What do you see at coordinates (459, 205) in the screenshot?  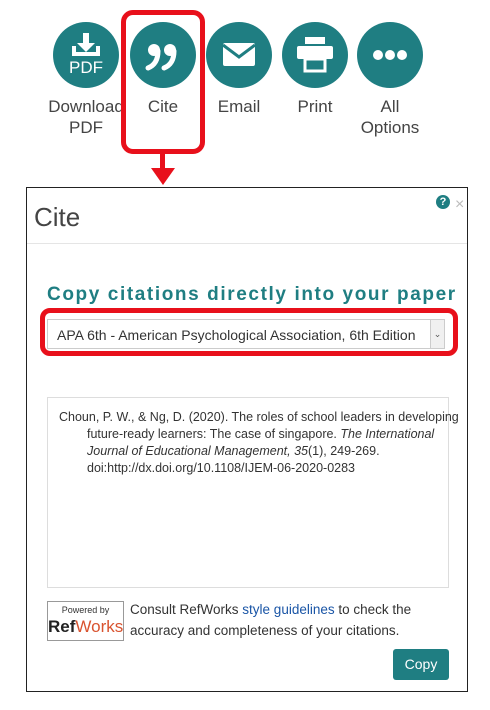 I see `close-icon: ×` at bounding box center [459, 205].